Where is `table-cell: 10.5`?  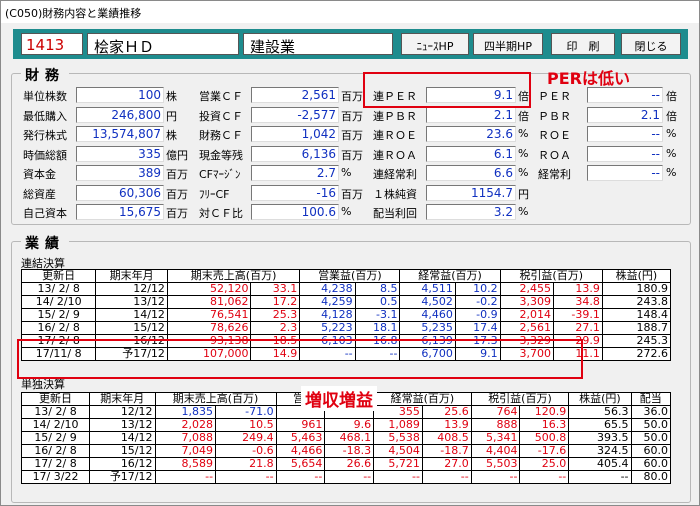
table-cell: 10.5 is located at coordinates (246, 425).